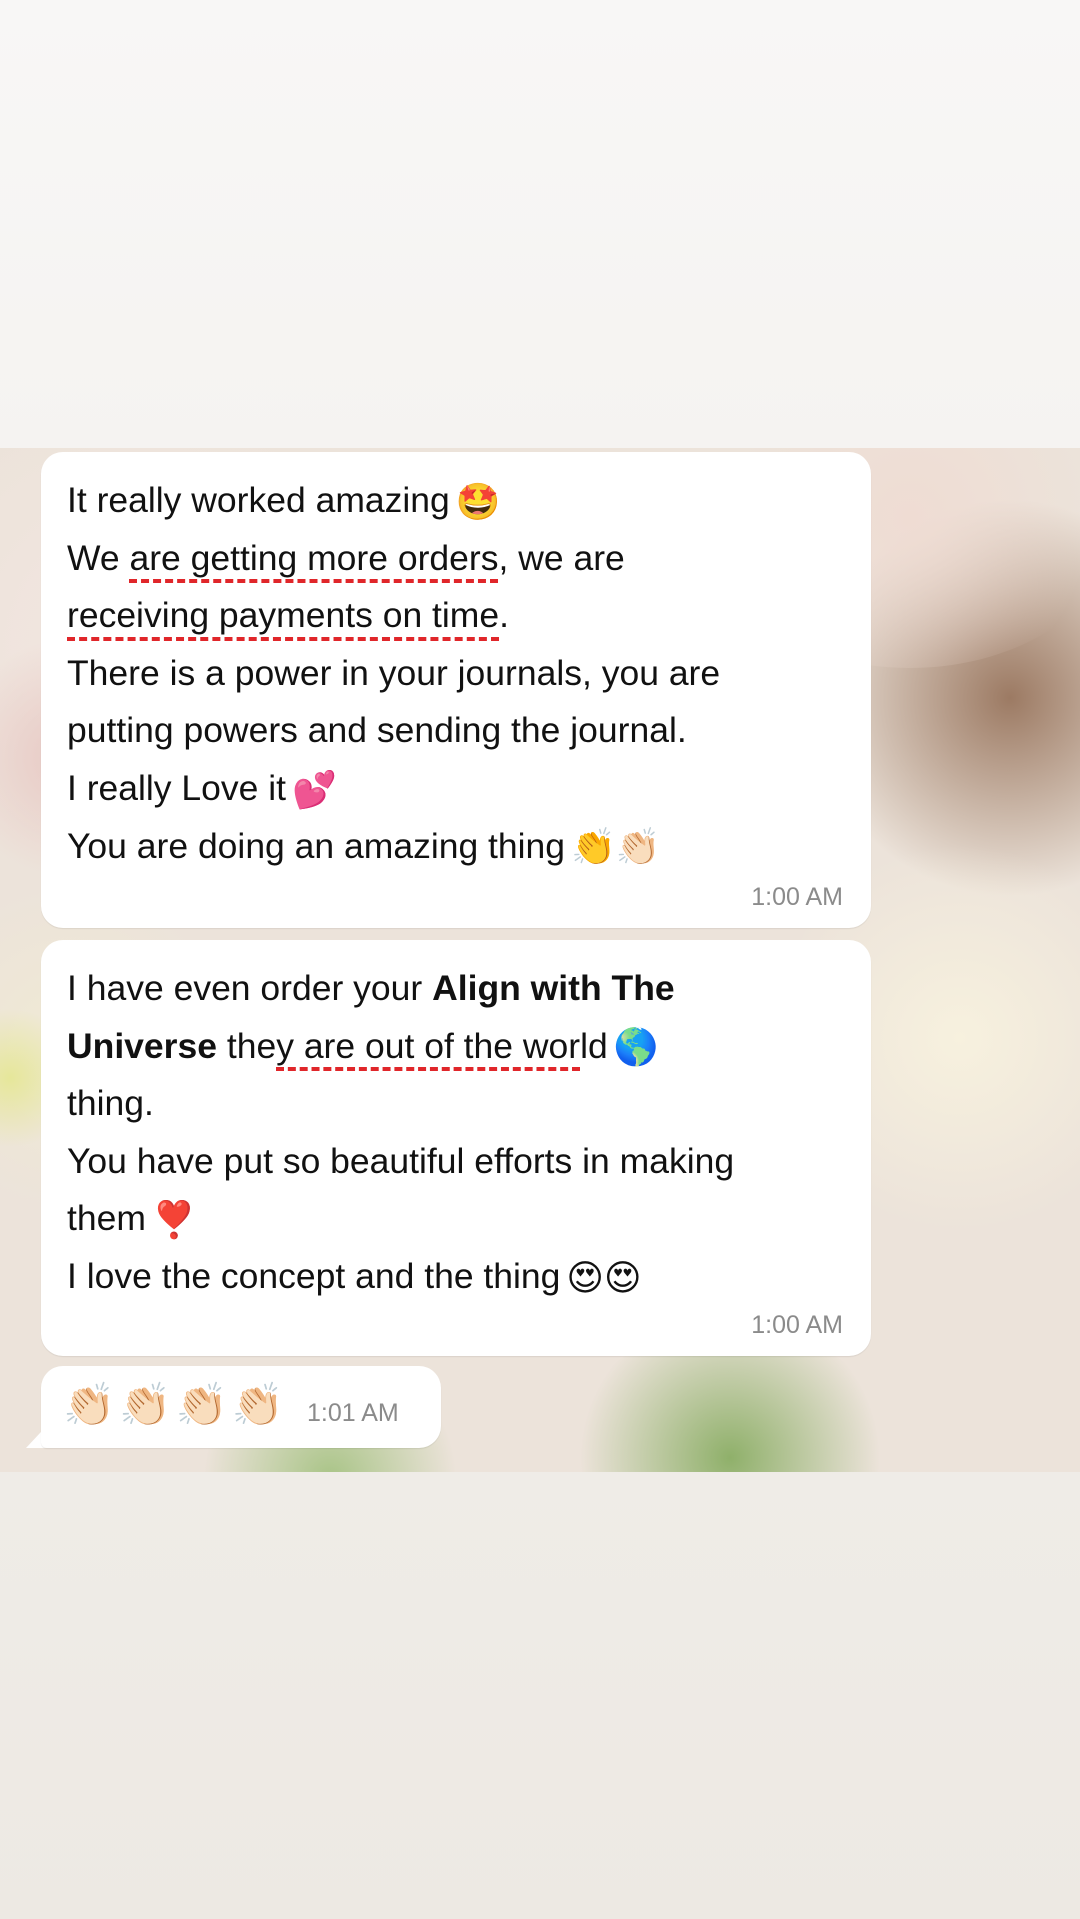 Image resolution: width=1080 pixels, height=1919 pixels. I want to click on heart-eyes-emoji-icon: 😍😍, so click(604, 1278).